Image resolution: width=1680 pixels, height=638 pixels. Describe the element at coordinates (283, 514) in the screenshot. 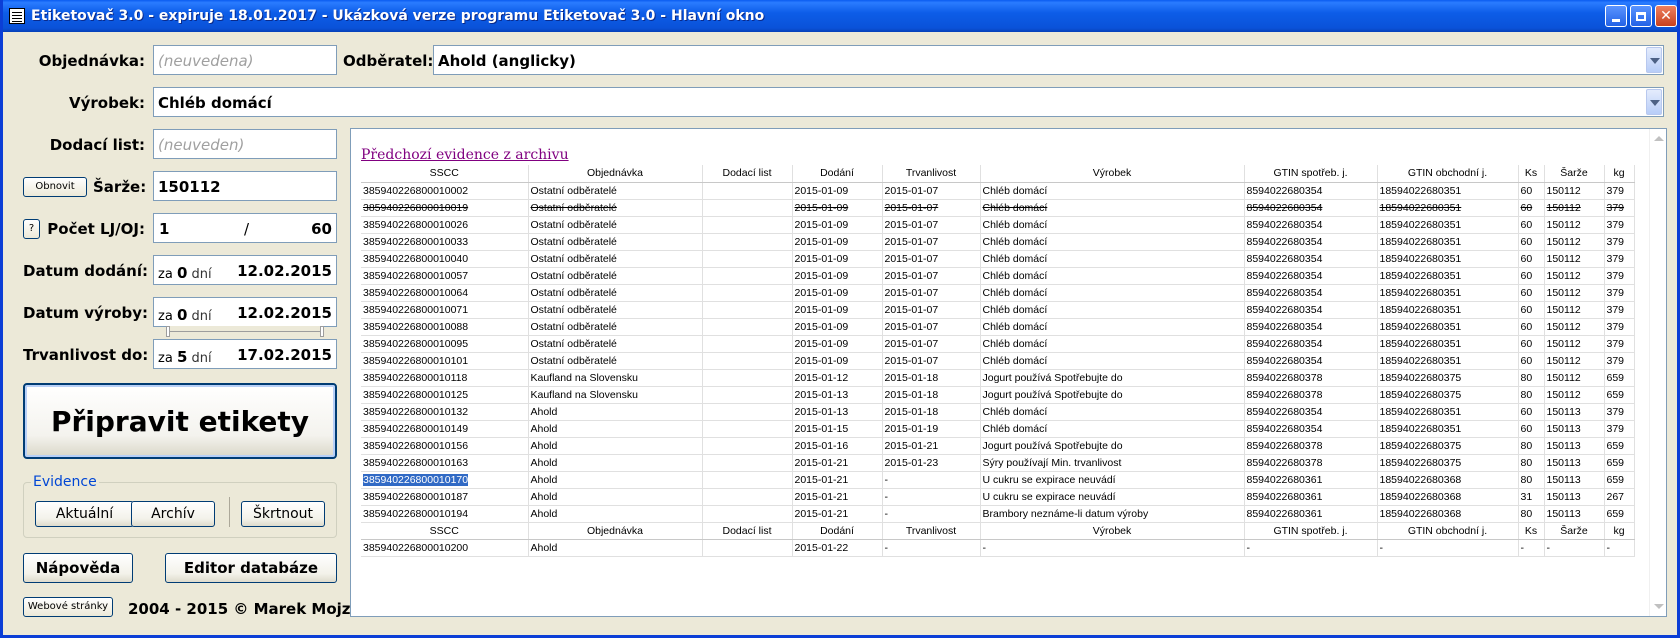

I see `strike-button: Škrtnout` at that location.